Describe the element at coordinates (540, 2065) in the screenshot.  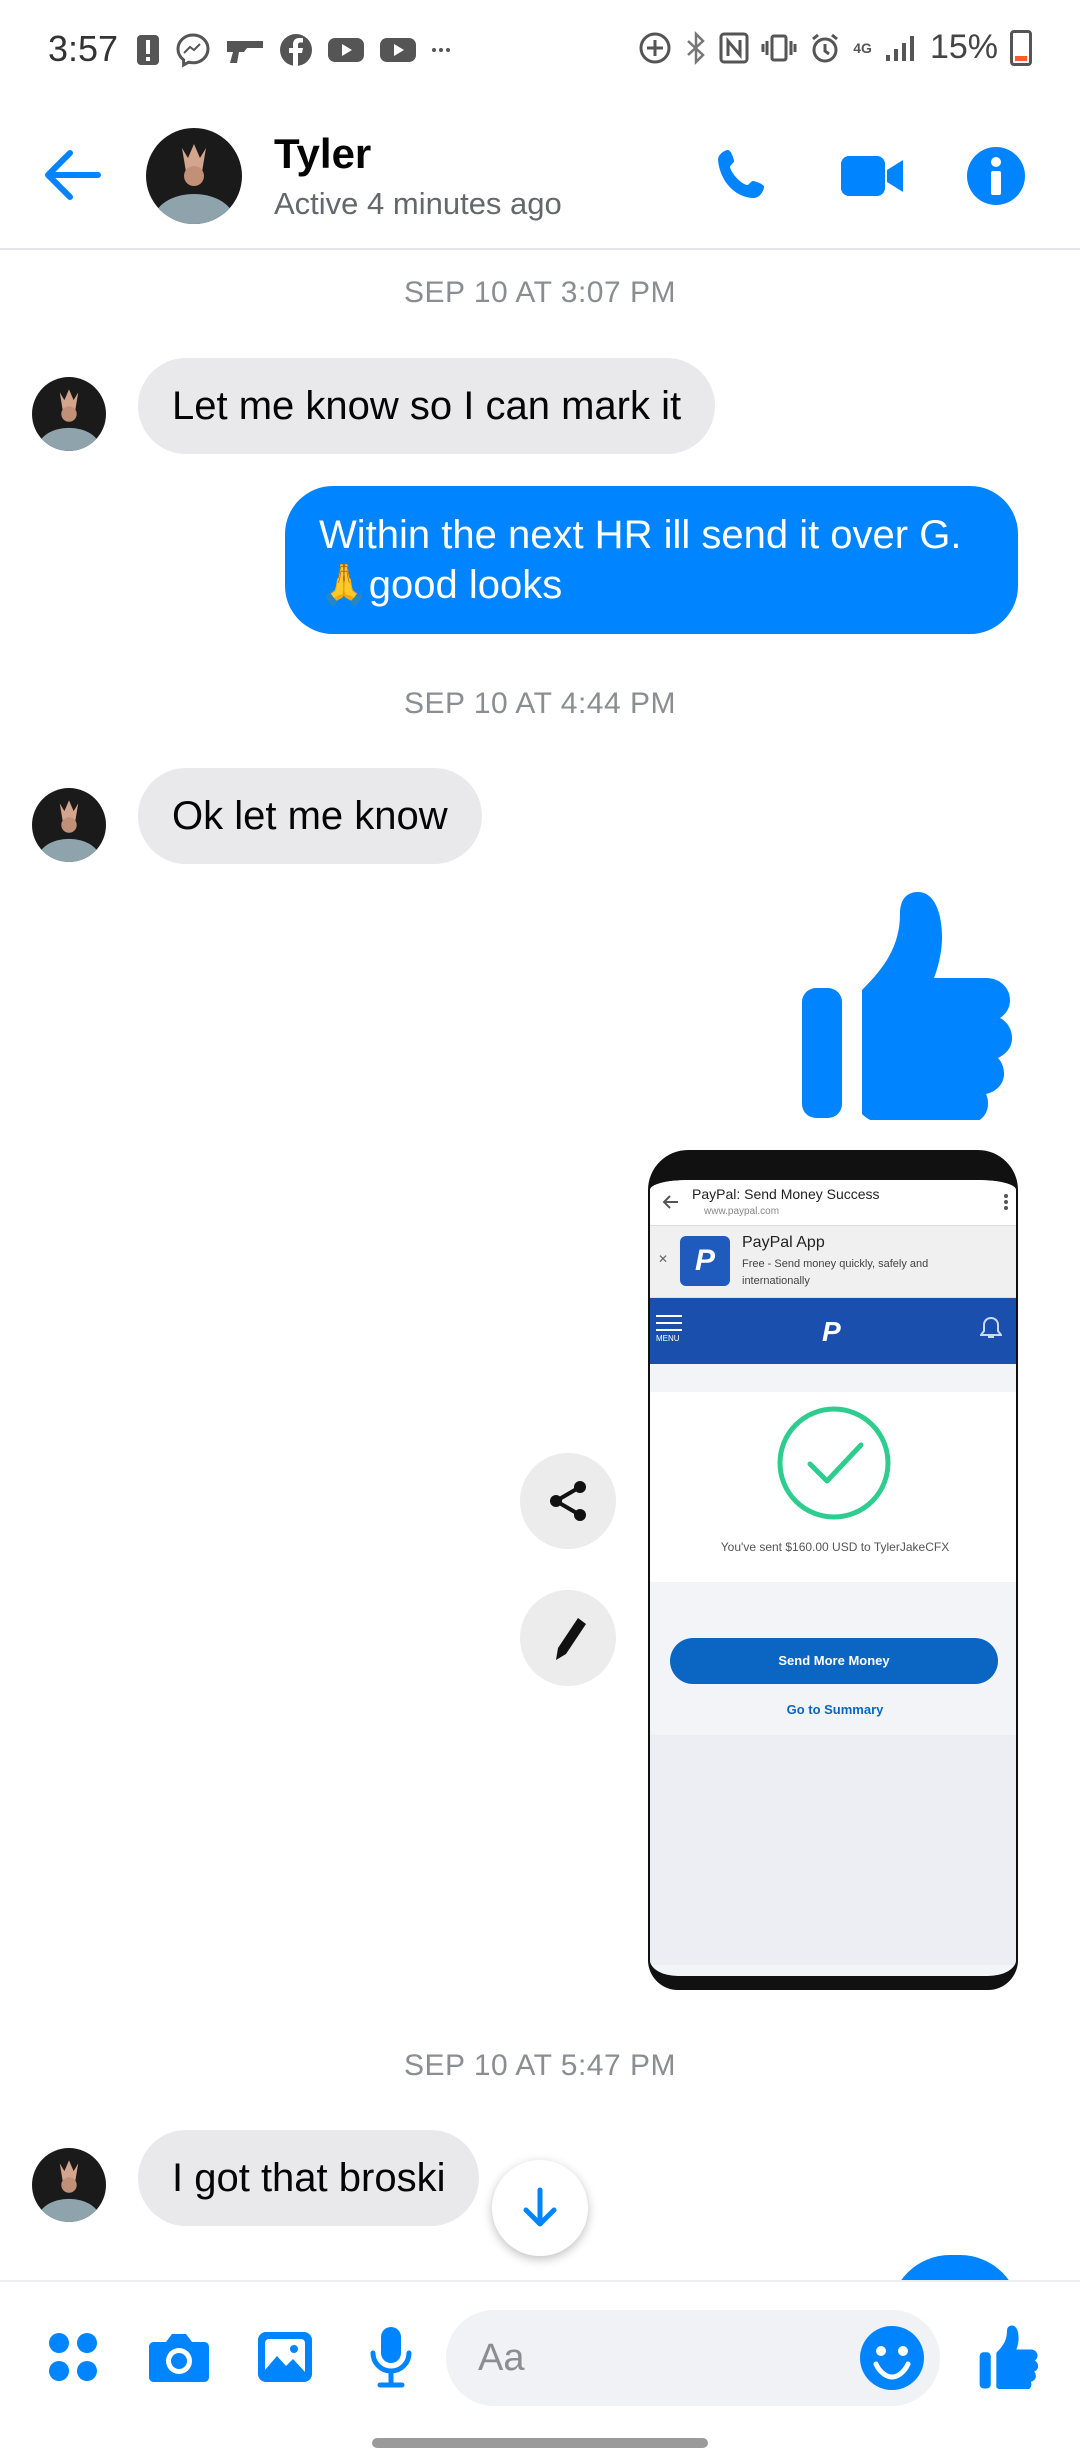
I see `timestamp: SEP 10 AT 5:47 PM` at that location.